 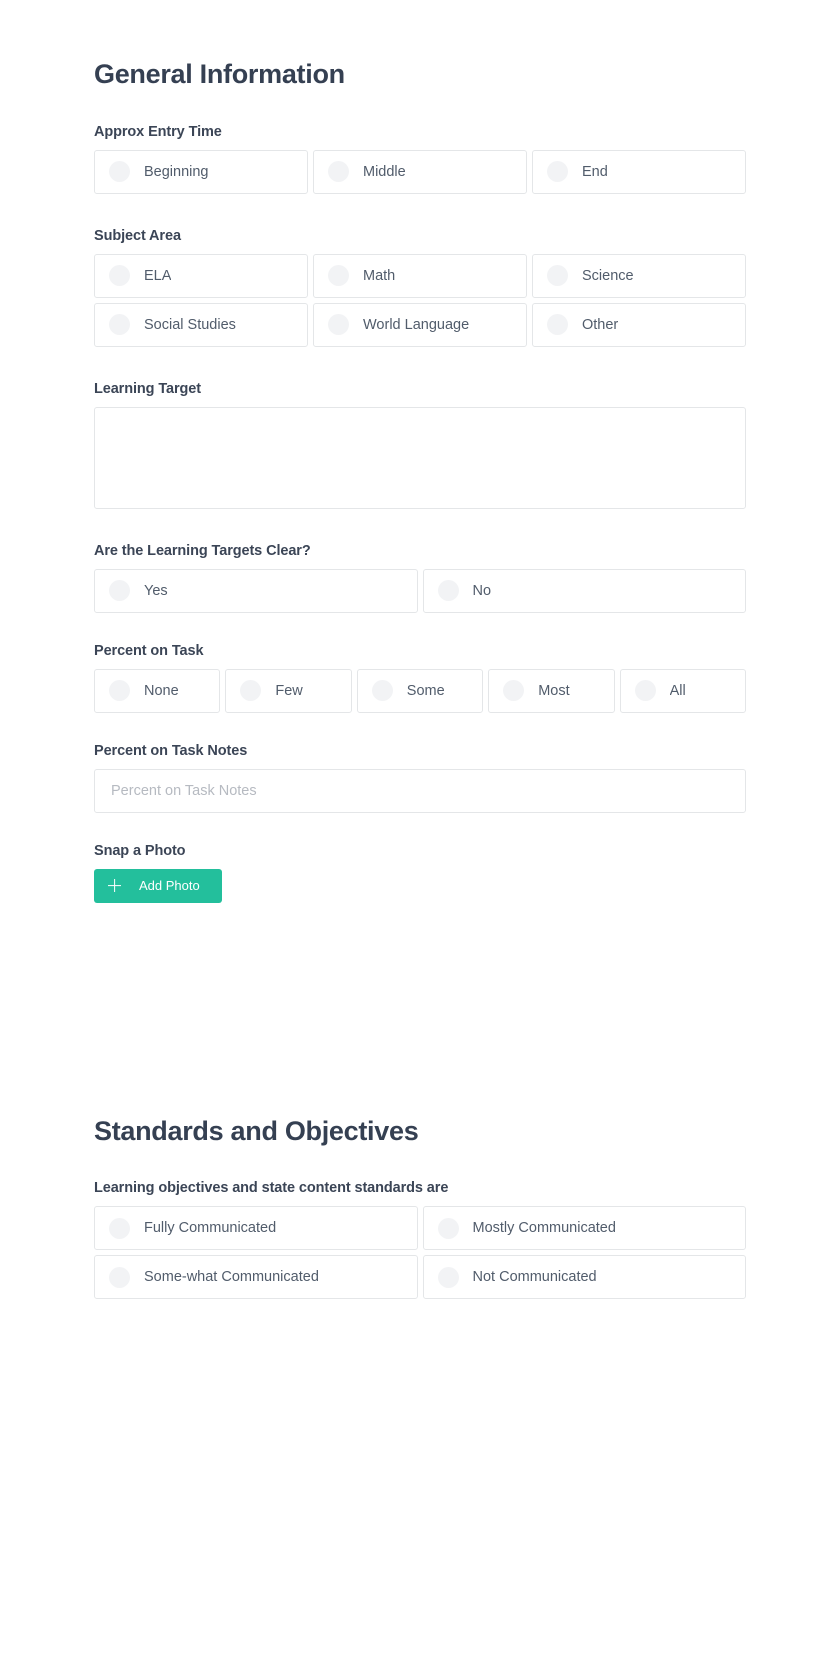 I want to click on radio-group-approx-entry-time: Beginning Middle End, so click(x=420, y=171).